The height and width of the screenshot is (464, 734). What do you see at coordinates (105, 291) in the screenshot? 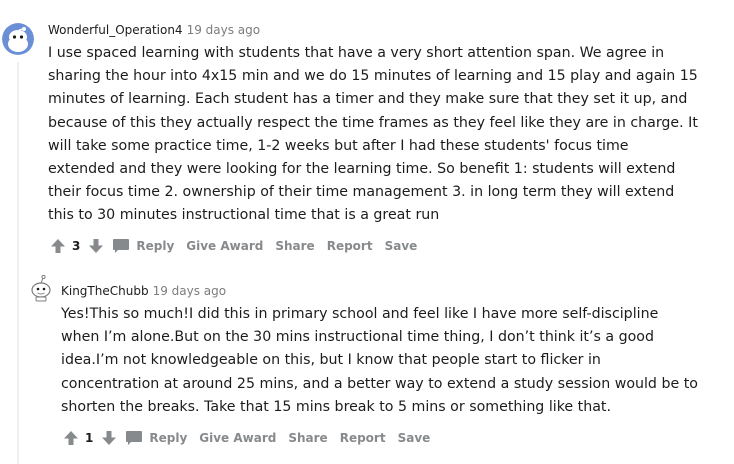
I see `comment-author: KingTheChubb` at bounding box center [105, 291].